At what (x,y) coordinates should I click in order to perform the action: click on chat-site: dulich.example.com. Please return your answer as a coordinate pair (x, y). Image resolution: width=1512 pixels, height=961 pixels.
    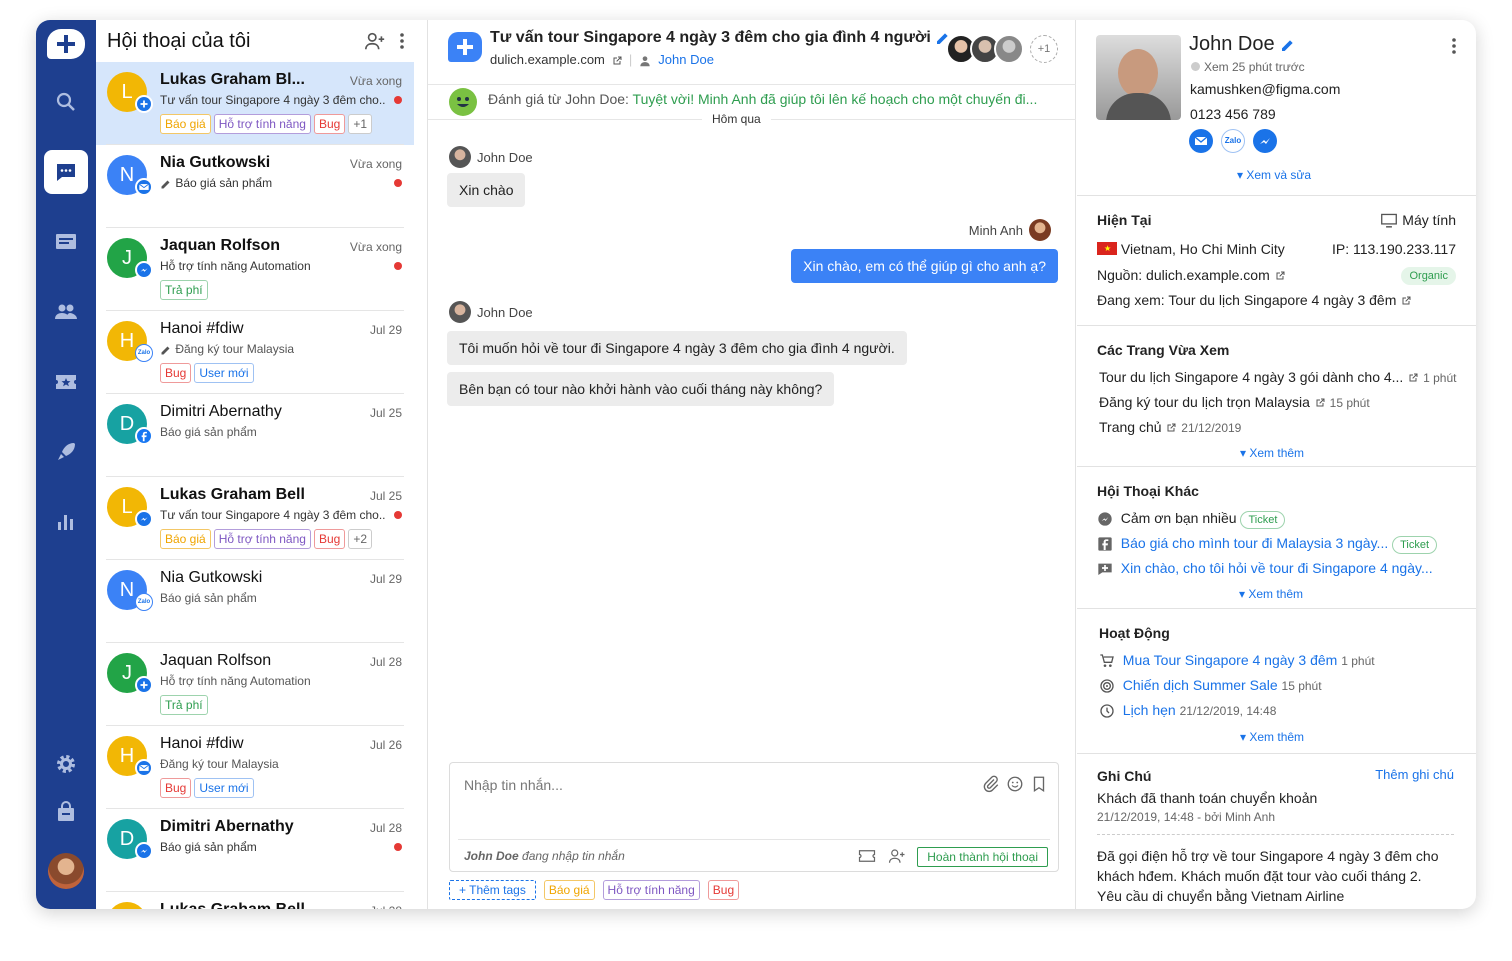
    Looking at the image, I should click on (547, 59).